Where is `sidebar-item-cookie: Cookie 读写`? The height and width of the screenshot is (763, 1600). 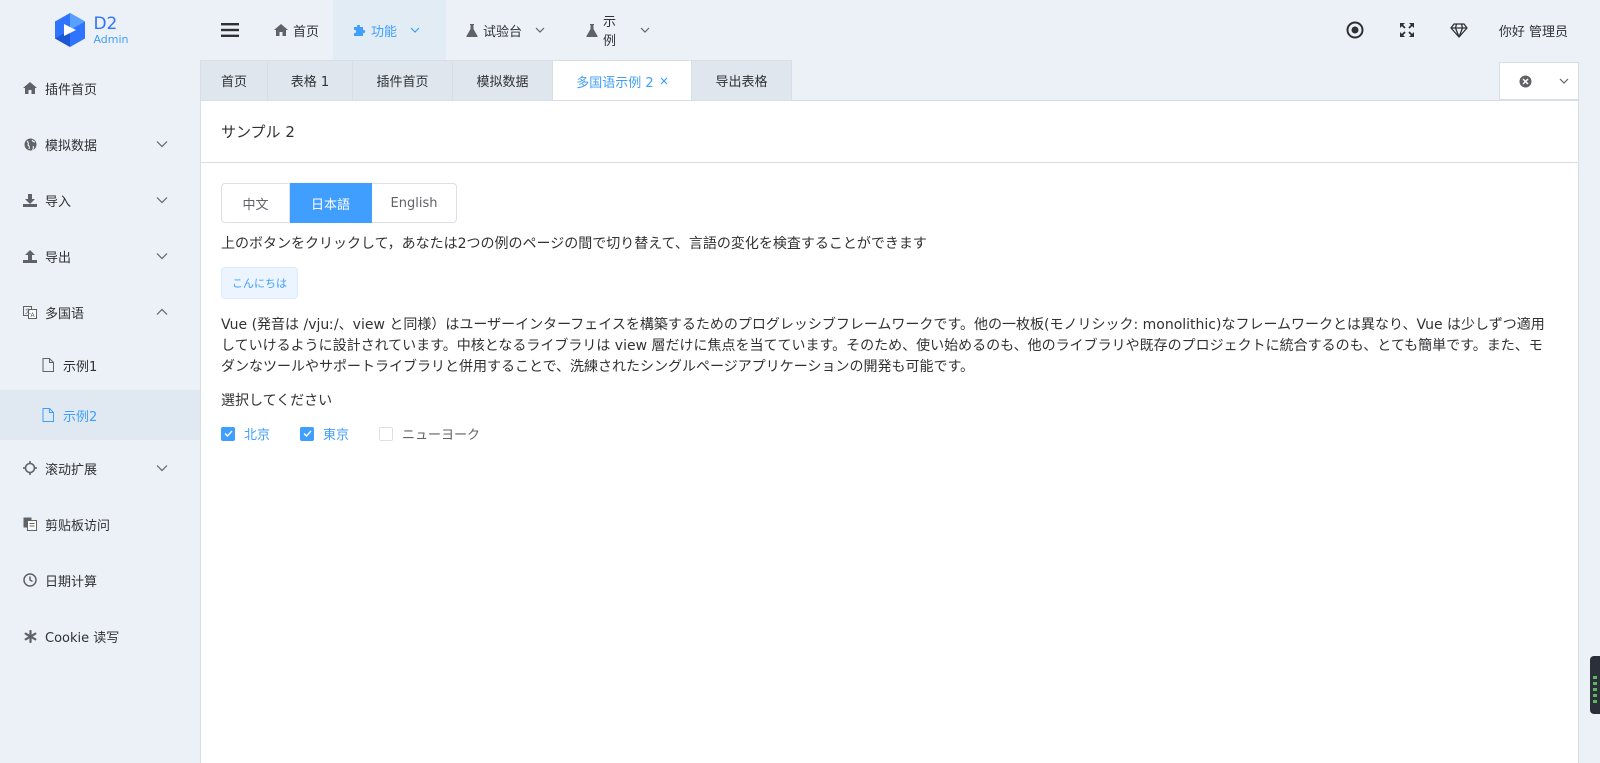 sidebar-item-cookie: Cookie 读写 is located at coordinates (100, 636).